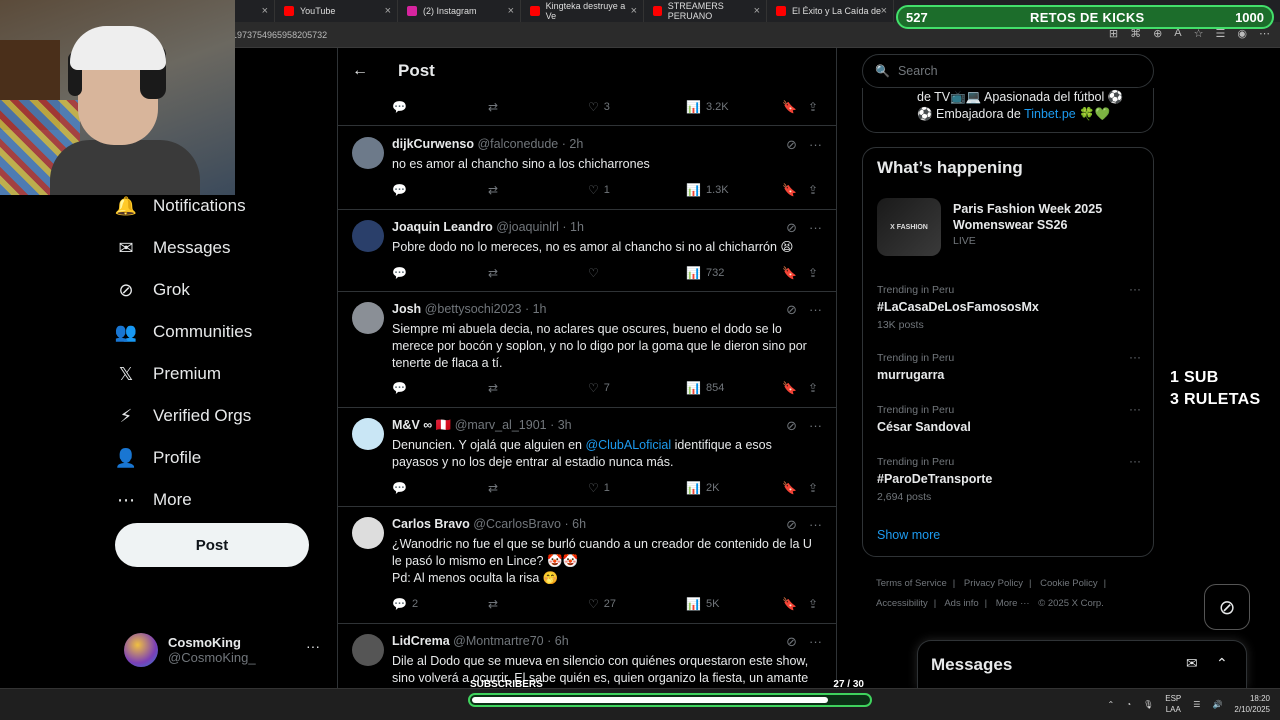  I want to click on back-arrow-icon: ←, so click(362, 71).